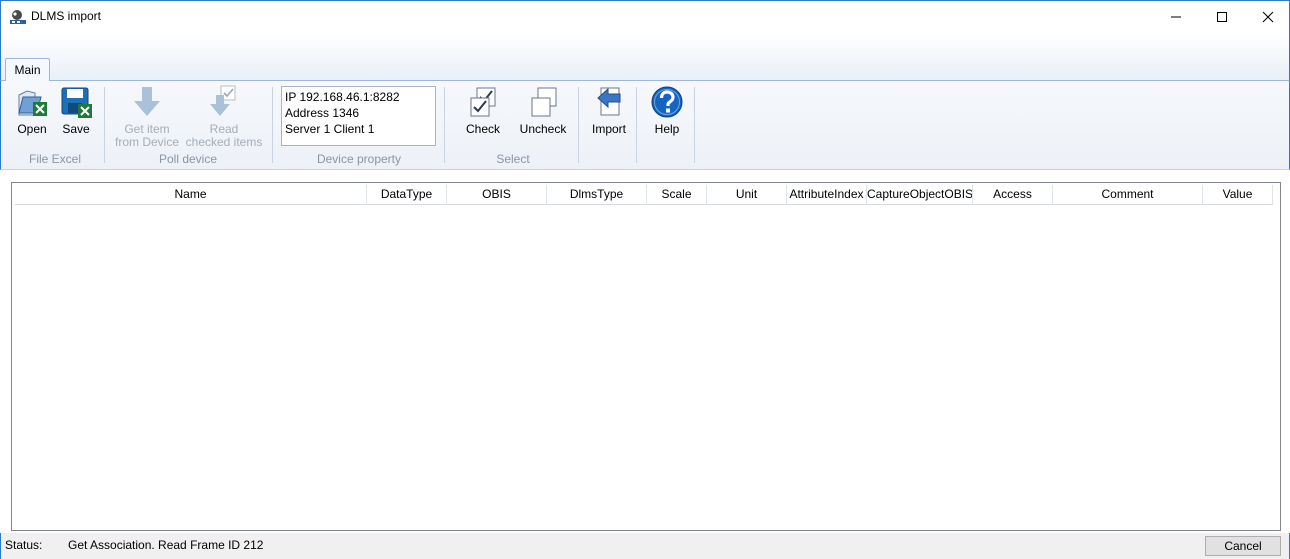 This screenshot has width=1290, height=559. Describe the element at coordinates (188, 159) in the screenshot. I see `group-label-poll-device: Poll device` at that location.